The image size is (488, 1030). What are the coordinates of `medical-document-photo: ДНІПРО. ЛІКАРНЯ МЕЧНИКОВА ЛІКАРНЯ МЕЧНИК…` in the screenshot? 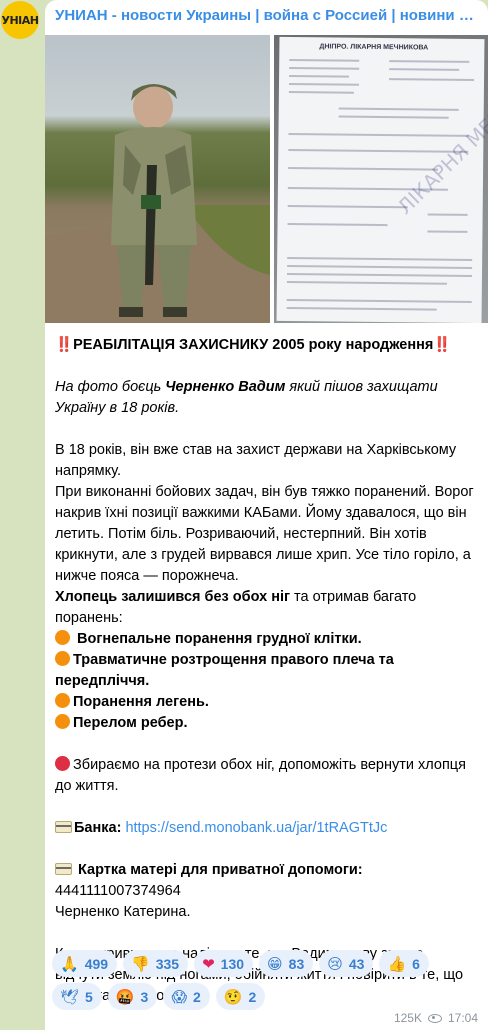 It's located at (381, 179).